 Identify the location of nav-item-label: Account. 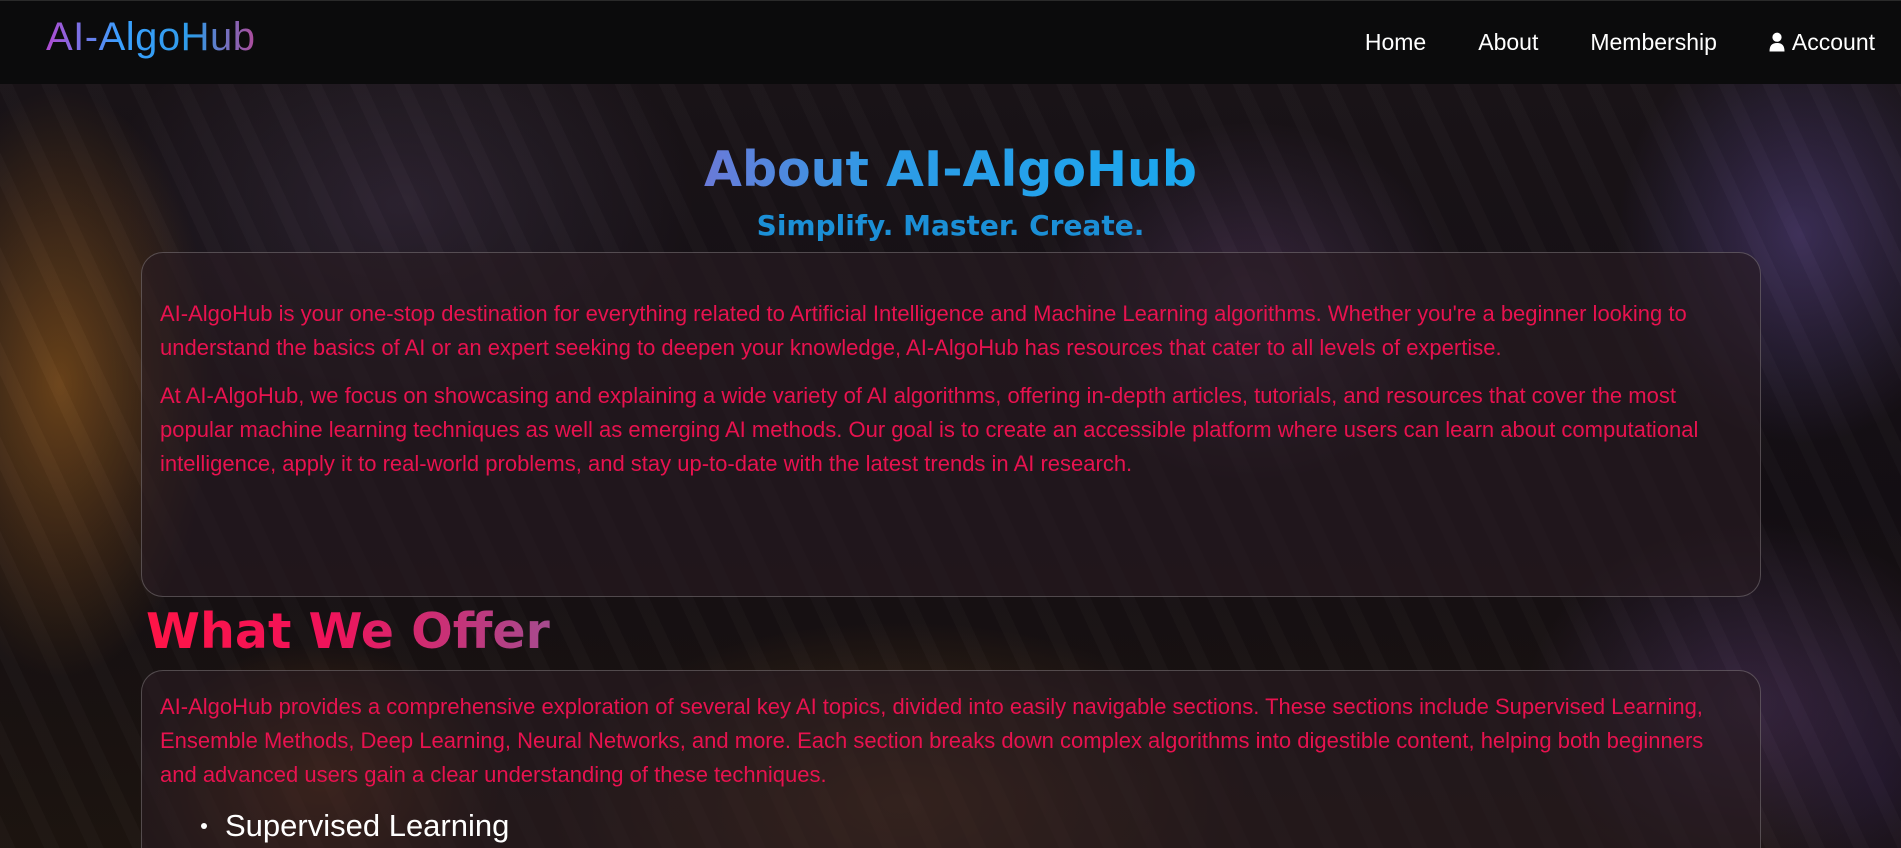
(1833, 42).